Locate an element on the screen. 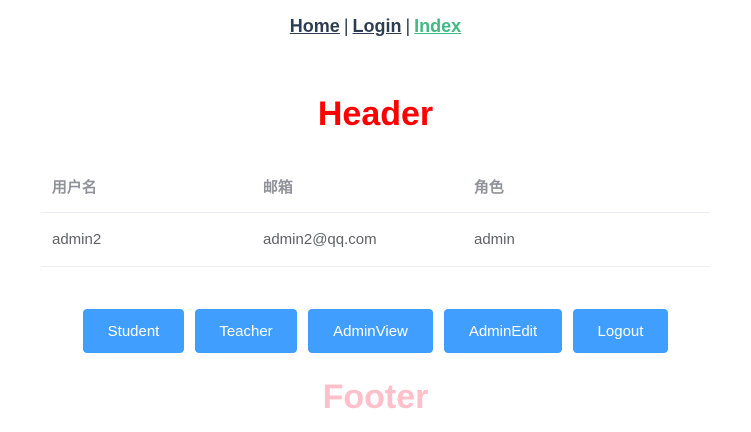  adminview-button: AdminView is located at coordinates (370, 331).